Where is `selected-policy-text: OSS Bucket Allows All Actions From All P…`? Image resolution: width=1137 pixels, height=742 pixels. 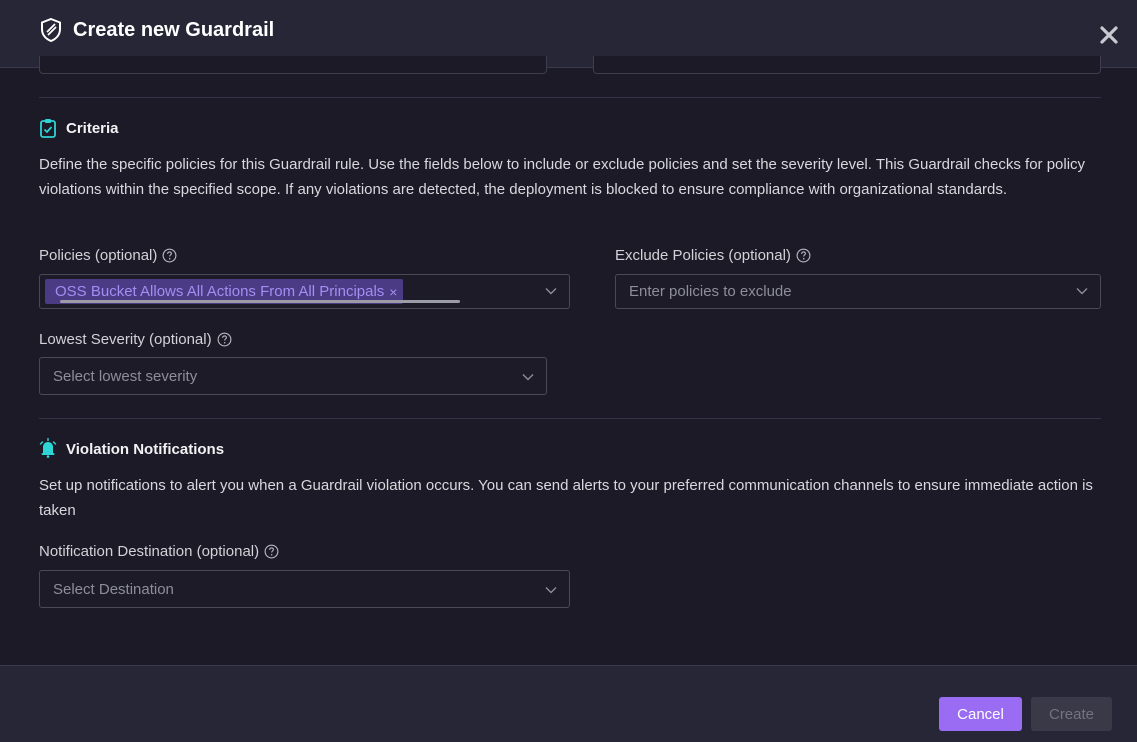 selected-policy-text: OSS Bucket Allows All Actions From All P… is located at coordinates (220, 291).